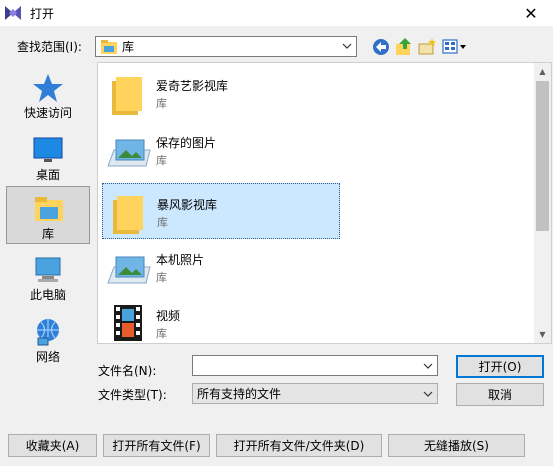 The height and width of the screenshot is (466, 553). I want to click on place-network: 网络, so click(48, 339).